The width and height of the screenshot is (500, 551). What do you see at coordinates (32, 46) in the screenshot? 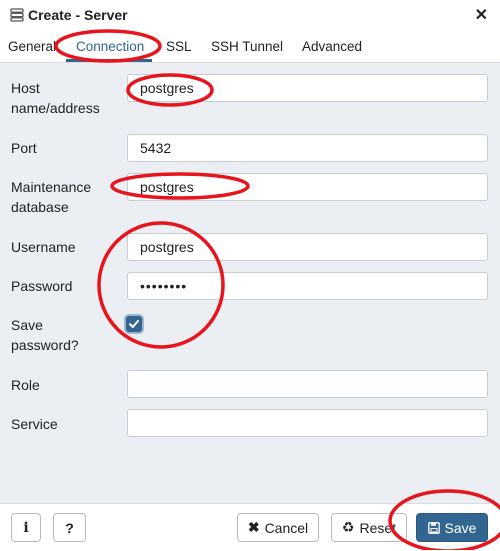
I see `tab-general: General` at bounding box center [32, 46].